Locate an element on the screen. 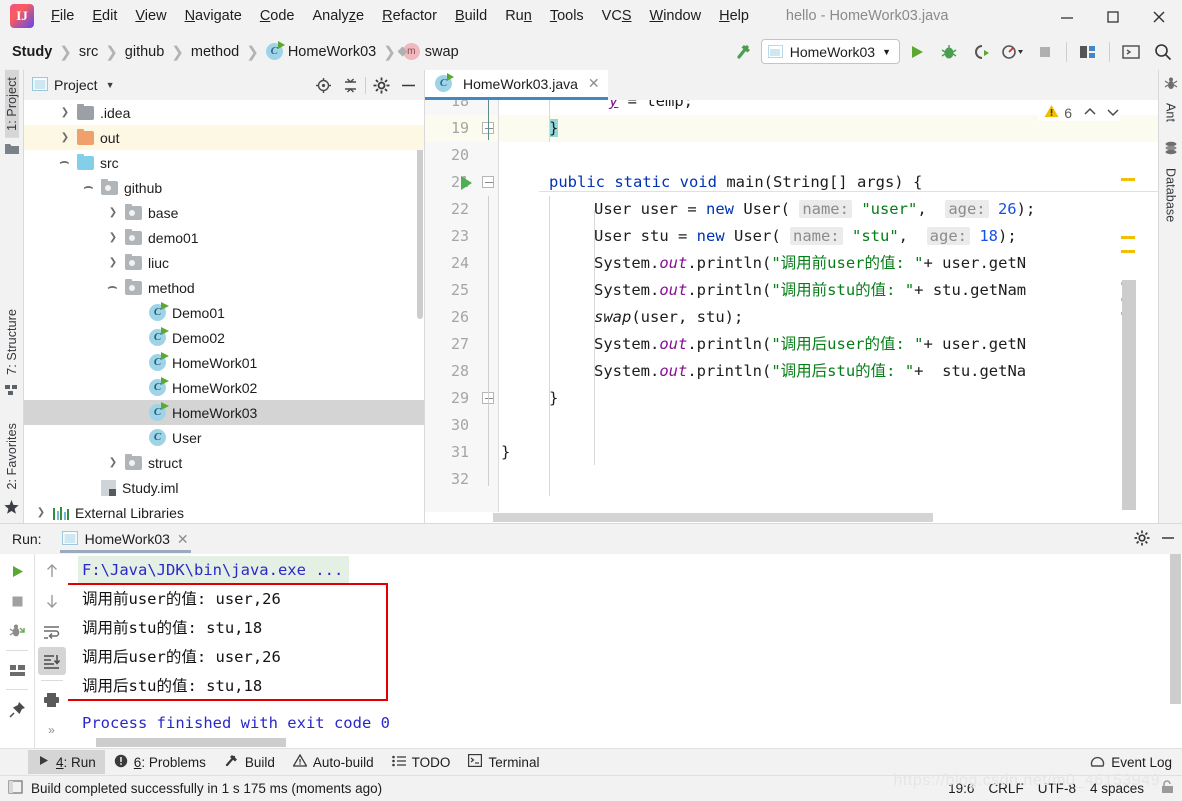  tree-item-method: ❫ method is located at coordinates (224, 287).